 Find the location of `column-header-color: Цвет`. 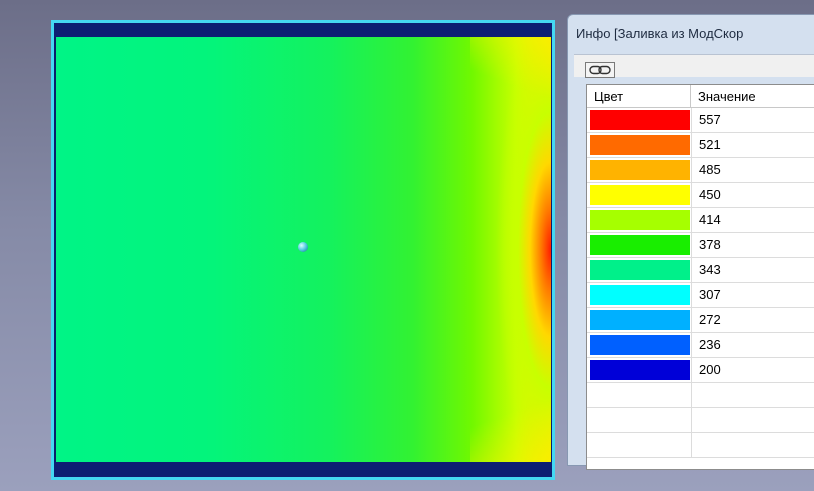

column-header-color: Цвет is located at coordinates (639, 96).